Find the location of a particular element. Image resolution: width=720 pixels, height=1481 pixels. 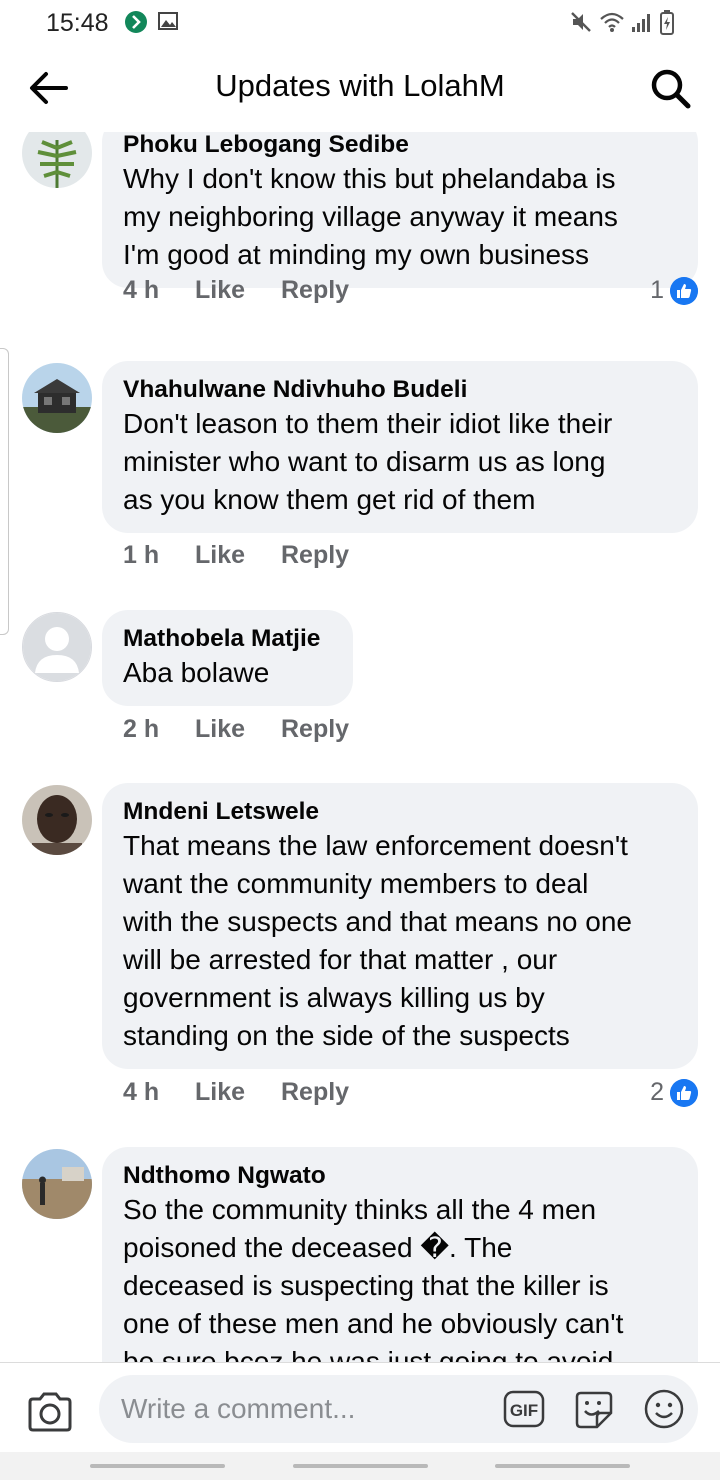

comment-line: my neighboring village anyway it means is located at coordinates (370, 216).